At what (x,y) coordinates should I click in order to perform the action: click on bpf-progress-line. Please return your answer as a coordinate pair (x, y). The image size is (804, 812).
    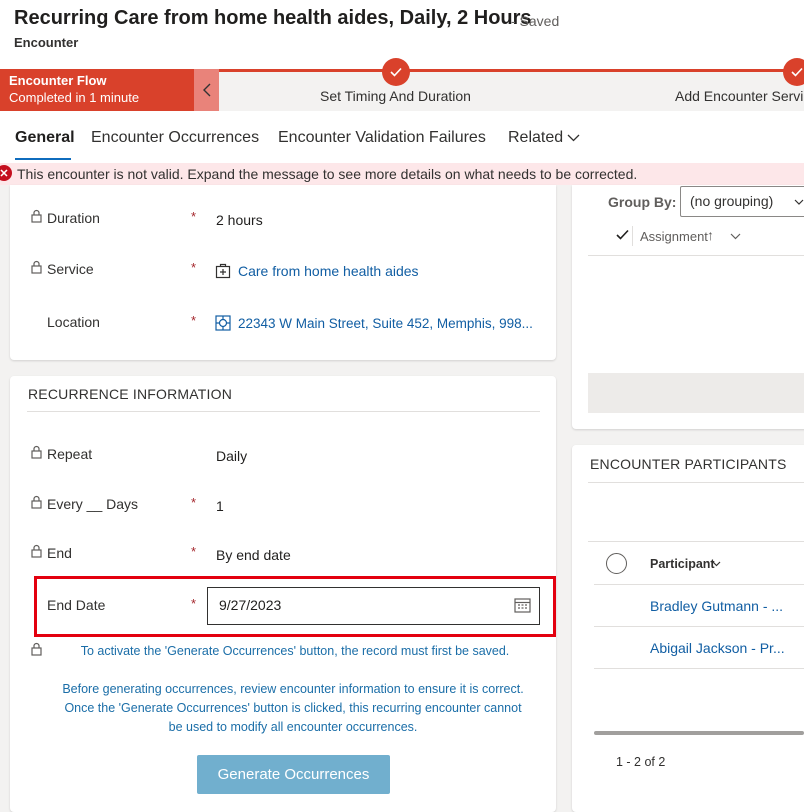
    Looking at the image, I should click on (511, 70).